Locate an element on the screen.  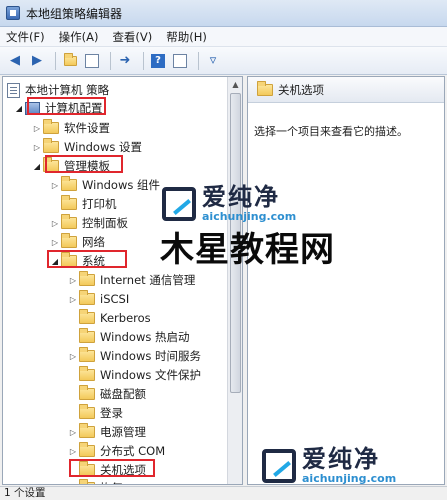
tree-item-label: Internet 通信管理 is located at coordinates (148, 280).